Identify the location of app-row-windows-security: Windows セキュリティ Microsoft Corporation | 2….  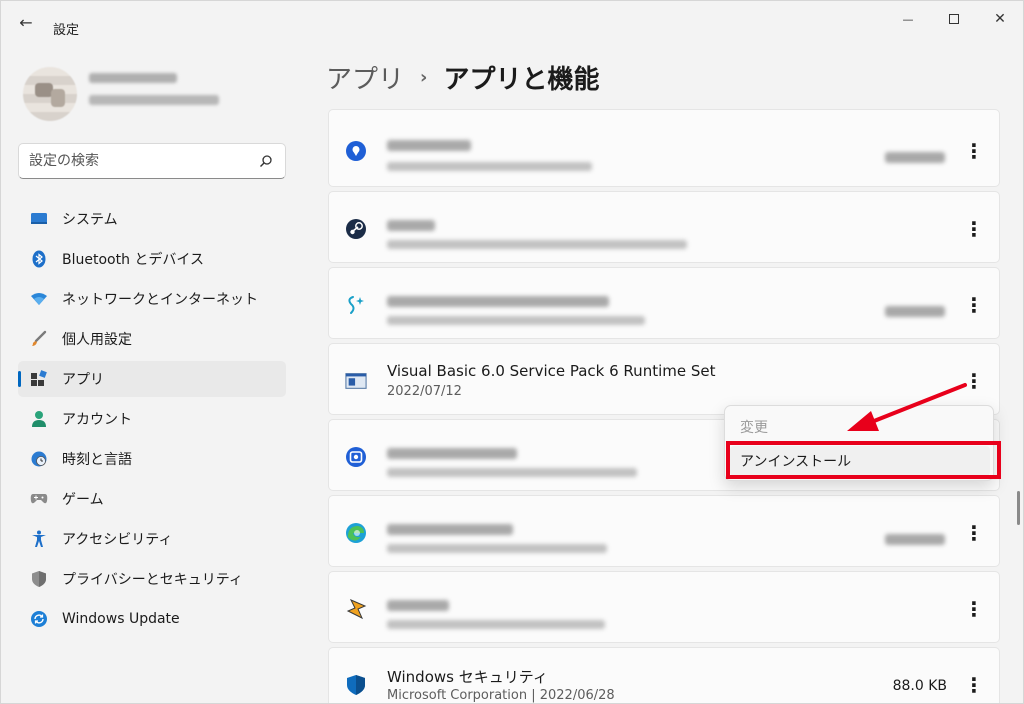
(664, 675).